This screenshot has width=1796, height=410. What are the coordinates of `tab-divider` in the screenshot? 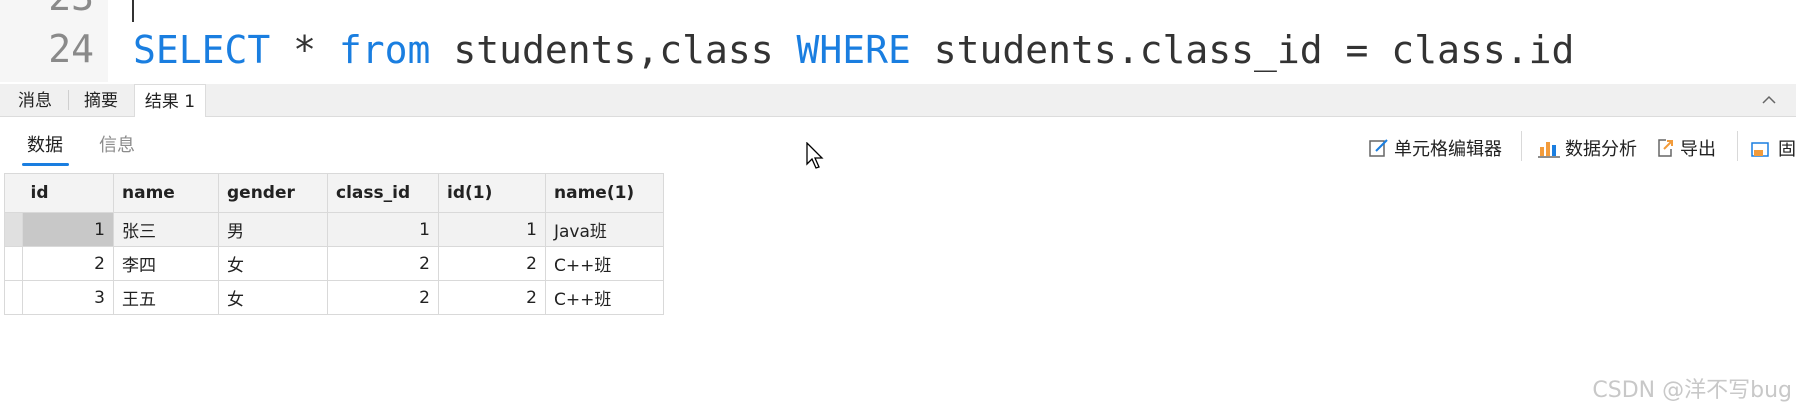 It's located at (68, 100).